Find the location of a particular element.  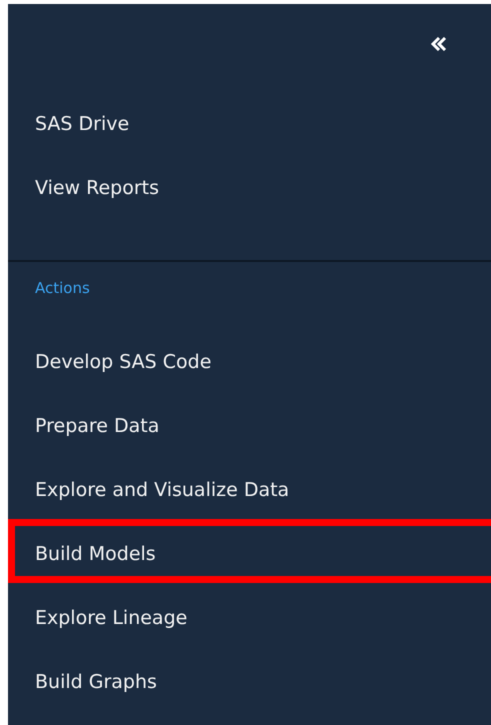

nav-item: Develop SAS Code is located at coordinates (249, 359).